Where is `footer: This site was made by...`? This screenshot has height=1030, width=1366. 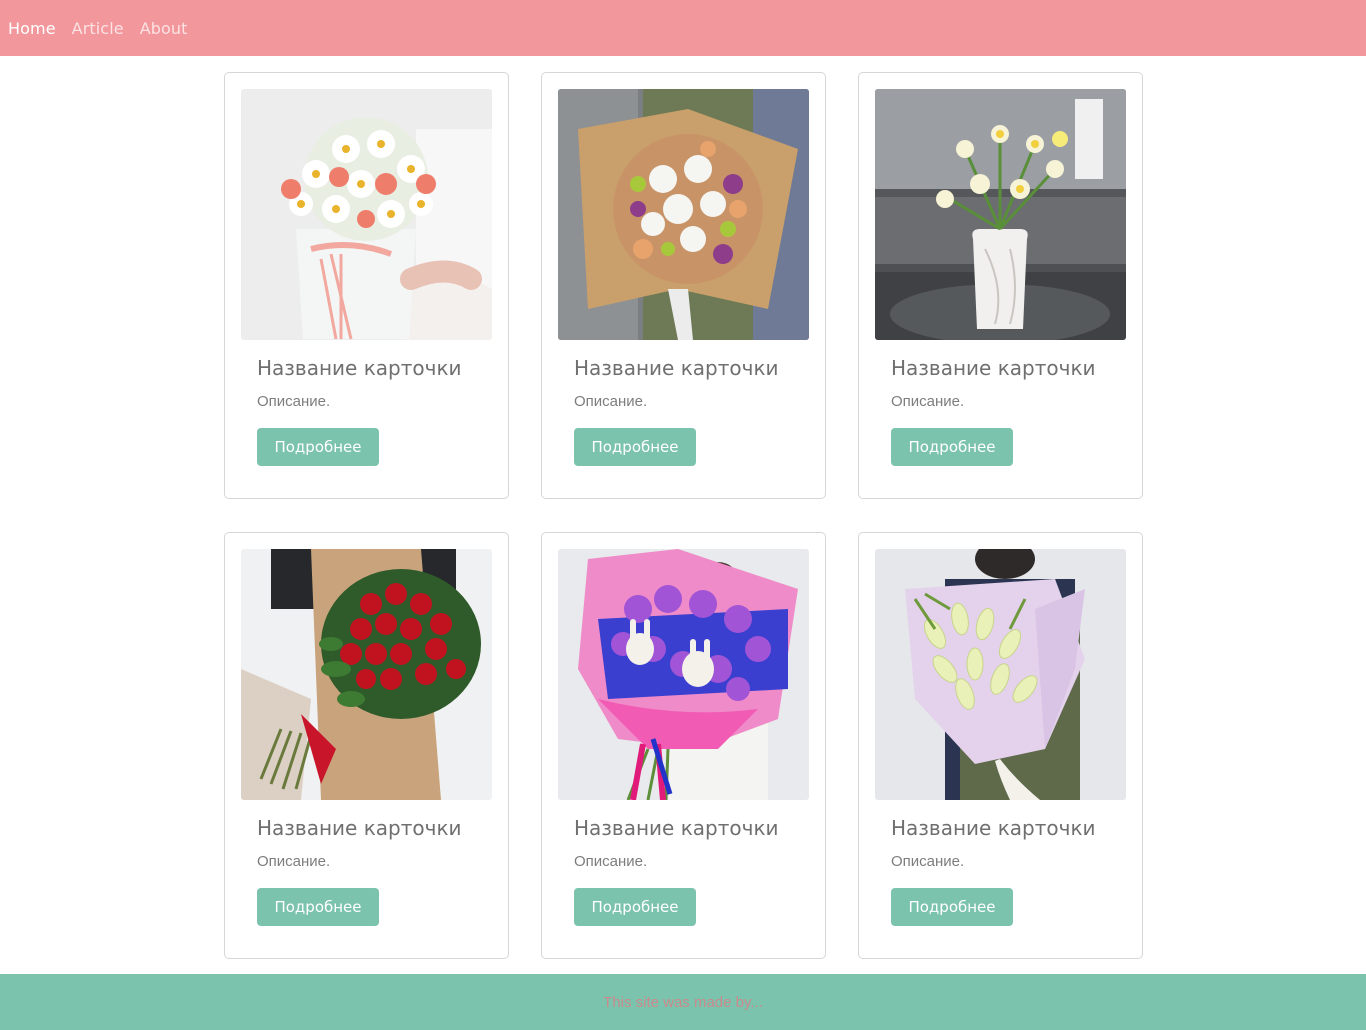
footer: This site was made by... is located at coordinates (683, 1002).